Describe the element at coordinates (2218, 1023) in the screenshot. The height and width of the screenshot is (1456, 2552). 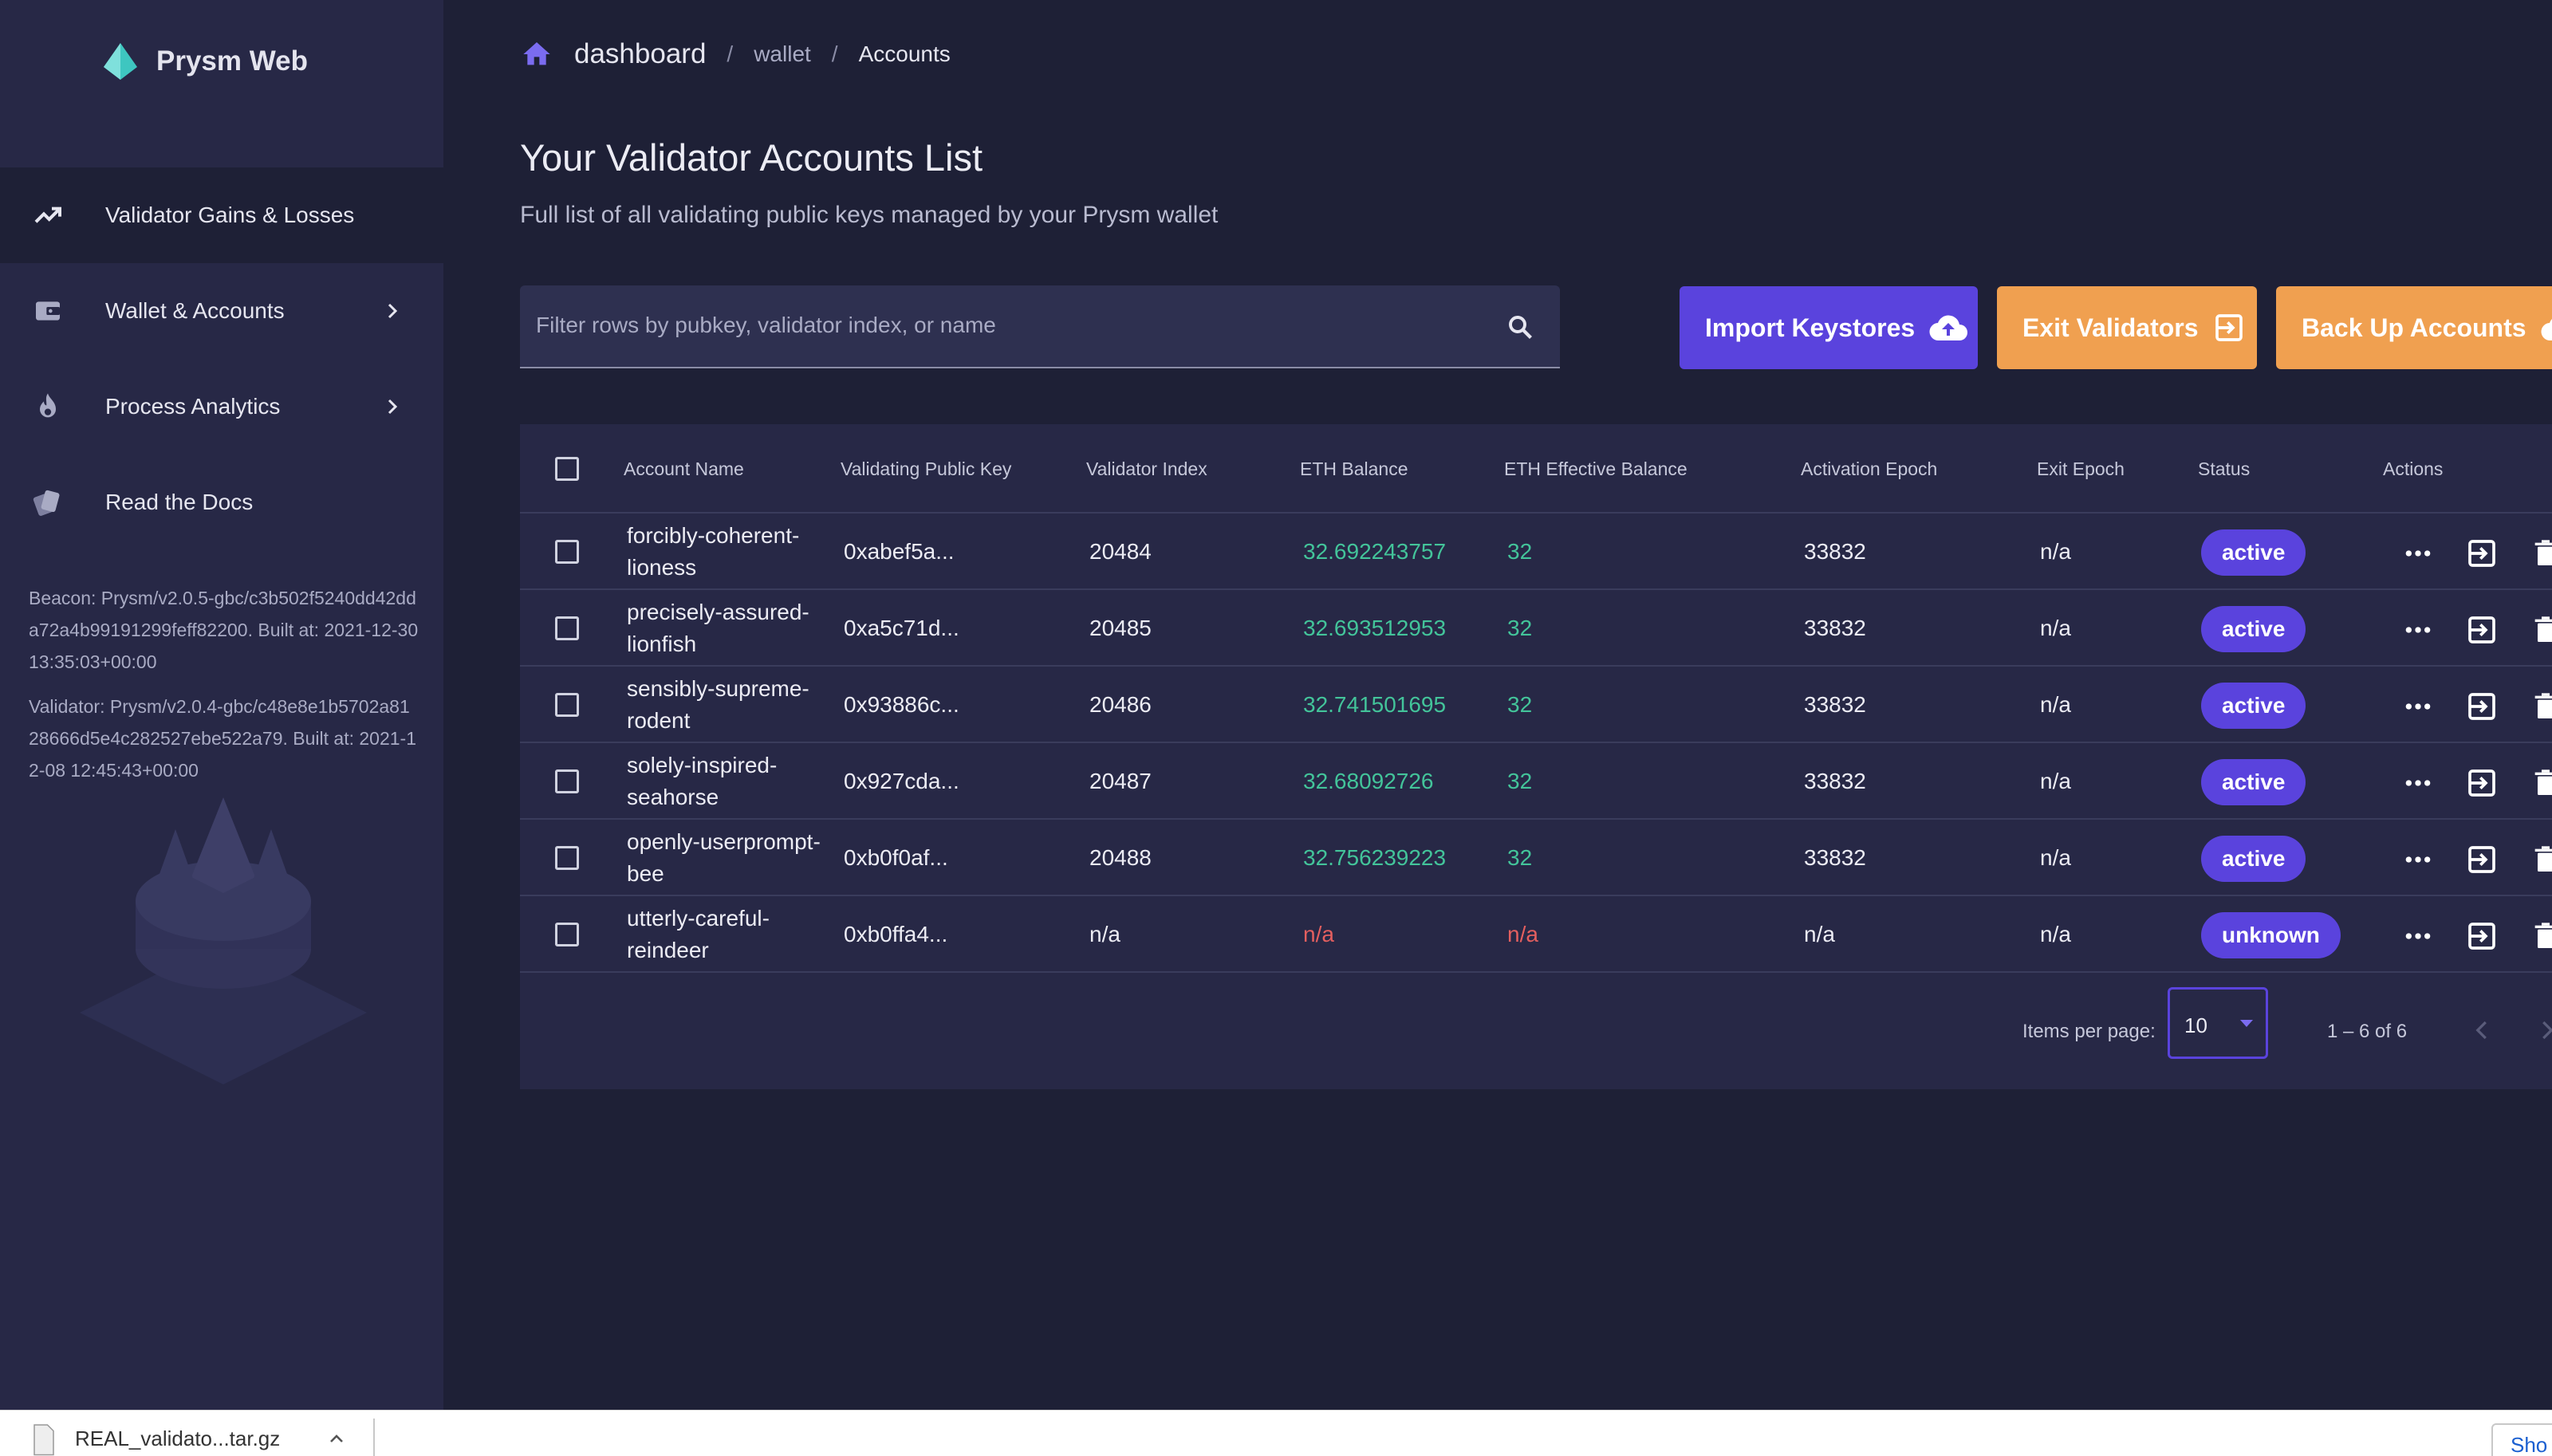
I see `page-size-select: 10` at that location.